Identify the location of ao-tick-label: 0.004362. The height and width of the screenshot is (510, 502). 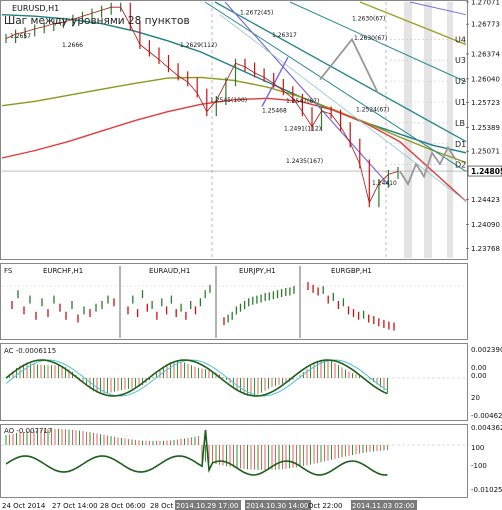
(486, 428).